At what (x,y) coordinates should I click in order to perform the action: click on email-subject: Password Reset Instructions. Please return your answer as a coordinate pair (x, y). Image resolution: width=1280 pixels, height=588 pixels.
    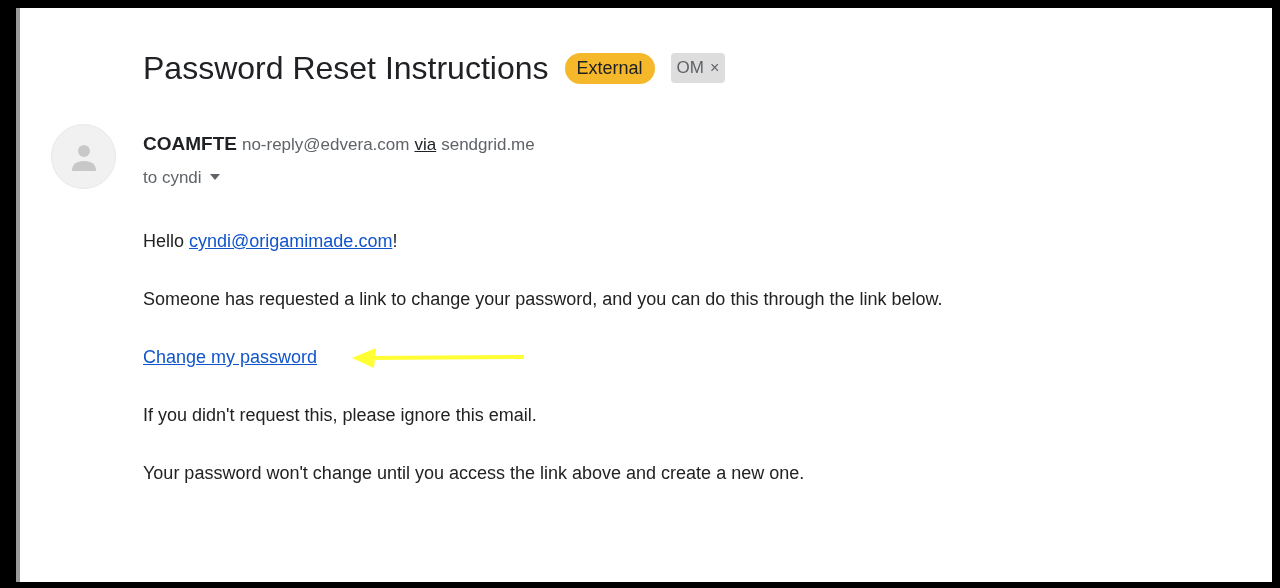
    Looking at the image, I should click on (346, 68).